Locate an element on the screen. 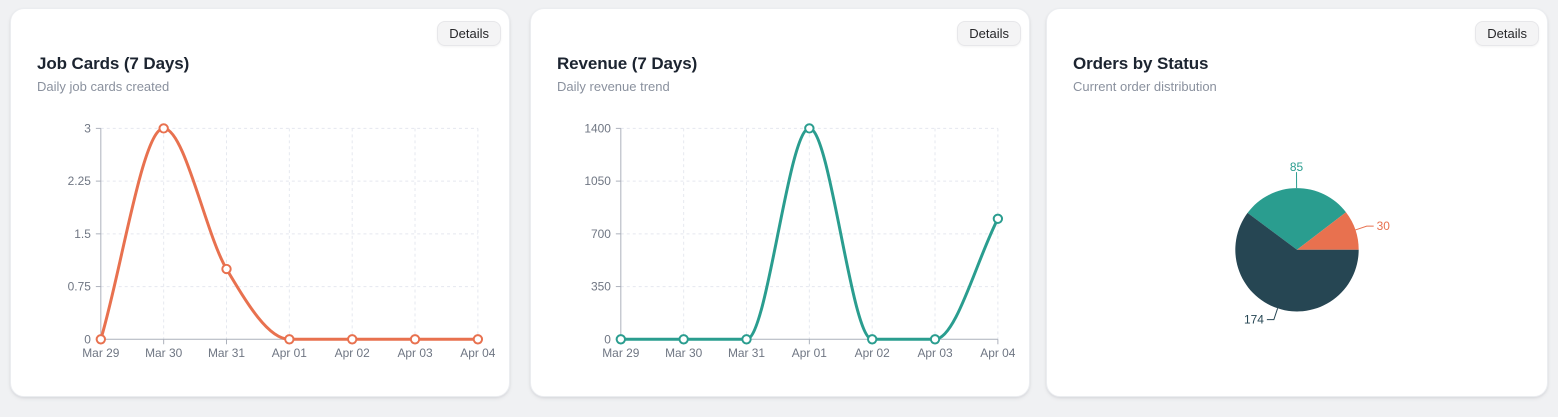 This screenshot has height=417, width=1558. card-subtitle: Current order distribution is located at coordinates (1145, 86).